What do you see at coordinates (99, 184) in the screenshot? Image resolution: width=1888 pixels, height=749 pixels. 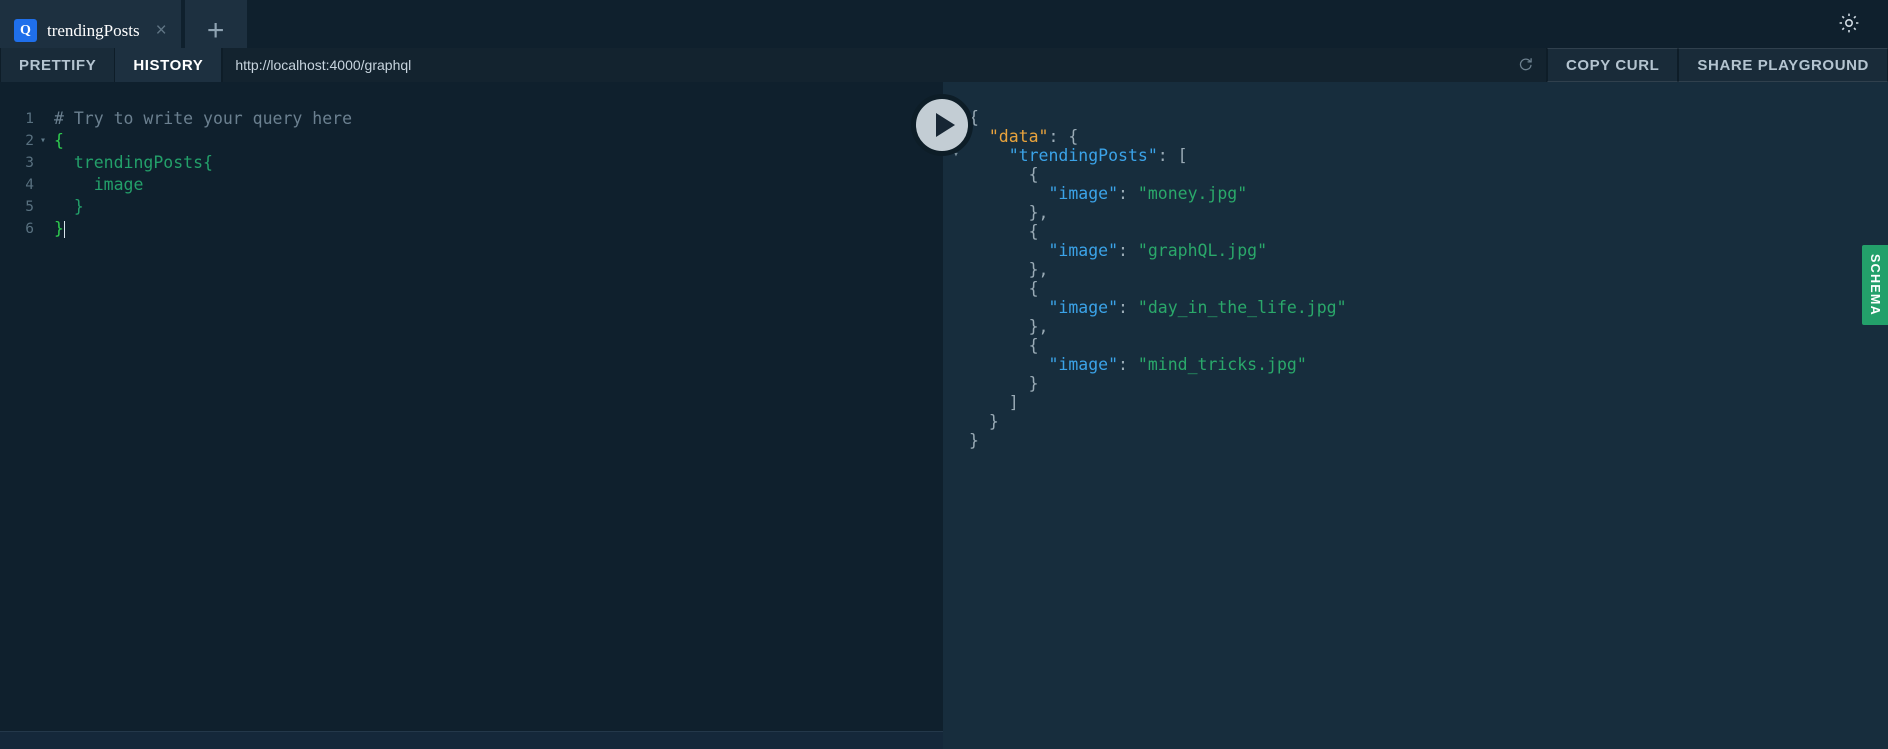 I see `code-text: image` at bounding box center [99, 184].